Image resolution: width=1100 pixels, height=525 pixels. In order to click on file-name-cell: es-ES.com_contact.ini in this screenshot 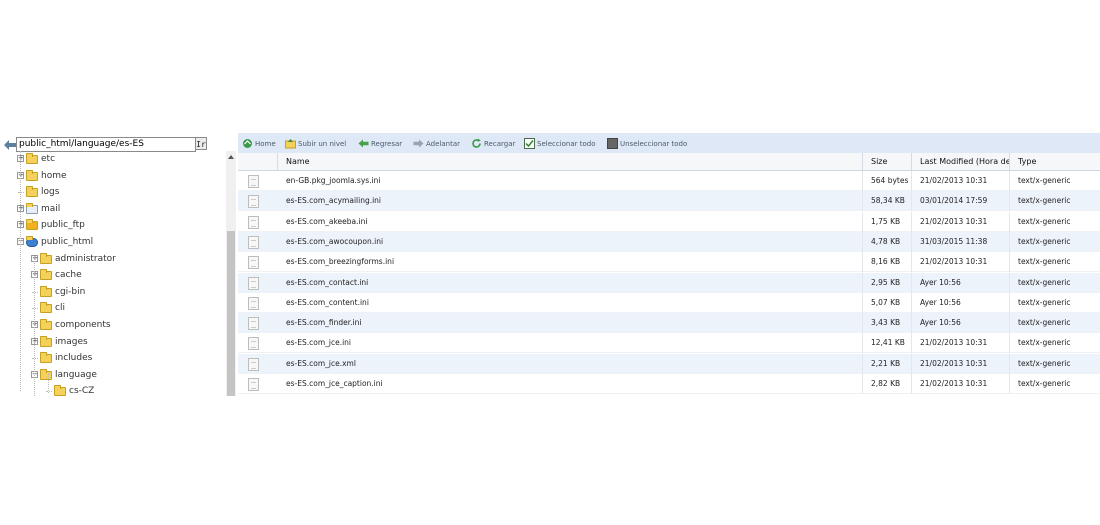, I will do `click(570, 282)`.